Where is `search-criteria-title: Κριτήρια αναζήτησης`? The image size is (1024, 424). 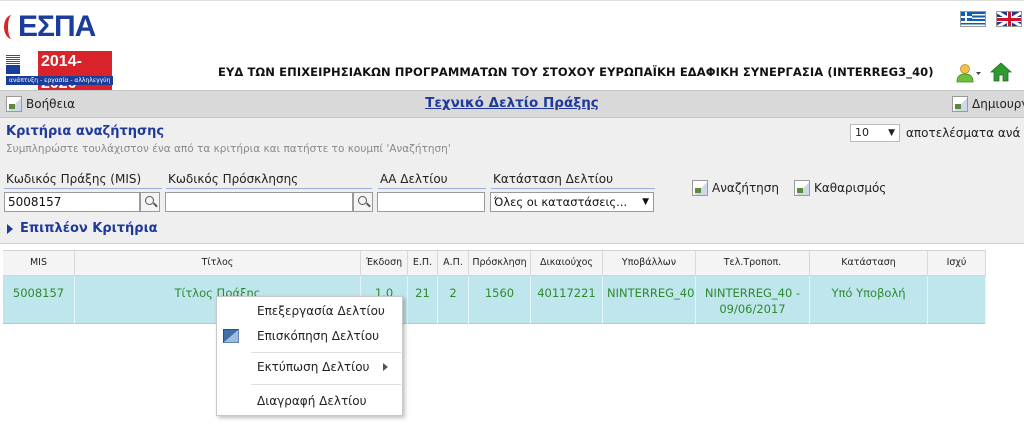
search-criteria-title: Κριτήρια αναζήτησης is located at coordinates (85, 131).